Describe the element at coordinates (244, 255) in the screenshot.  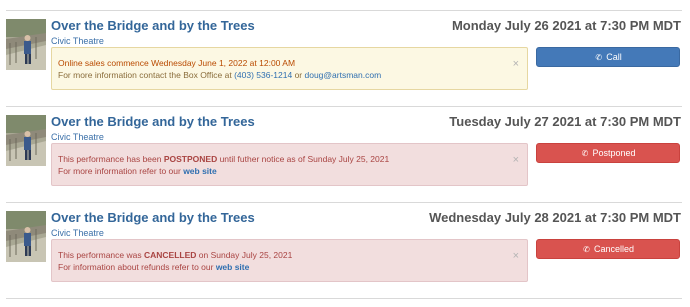
I see `alert-text: on Sunday July 25, 2021` at that location.